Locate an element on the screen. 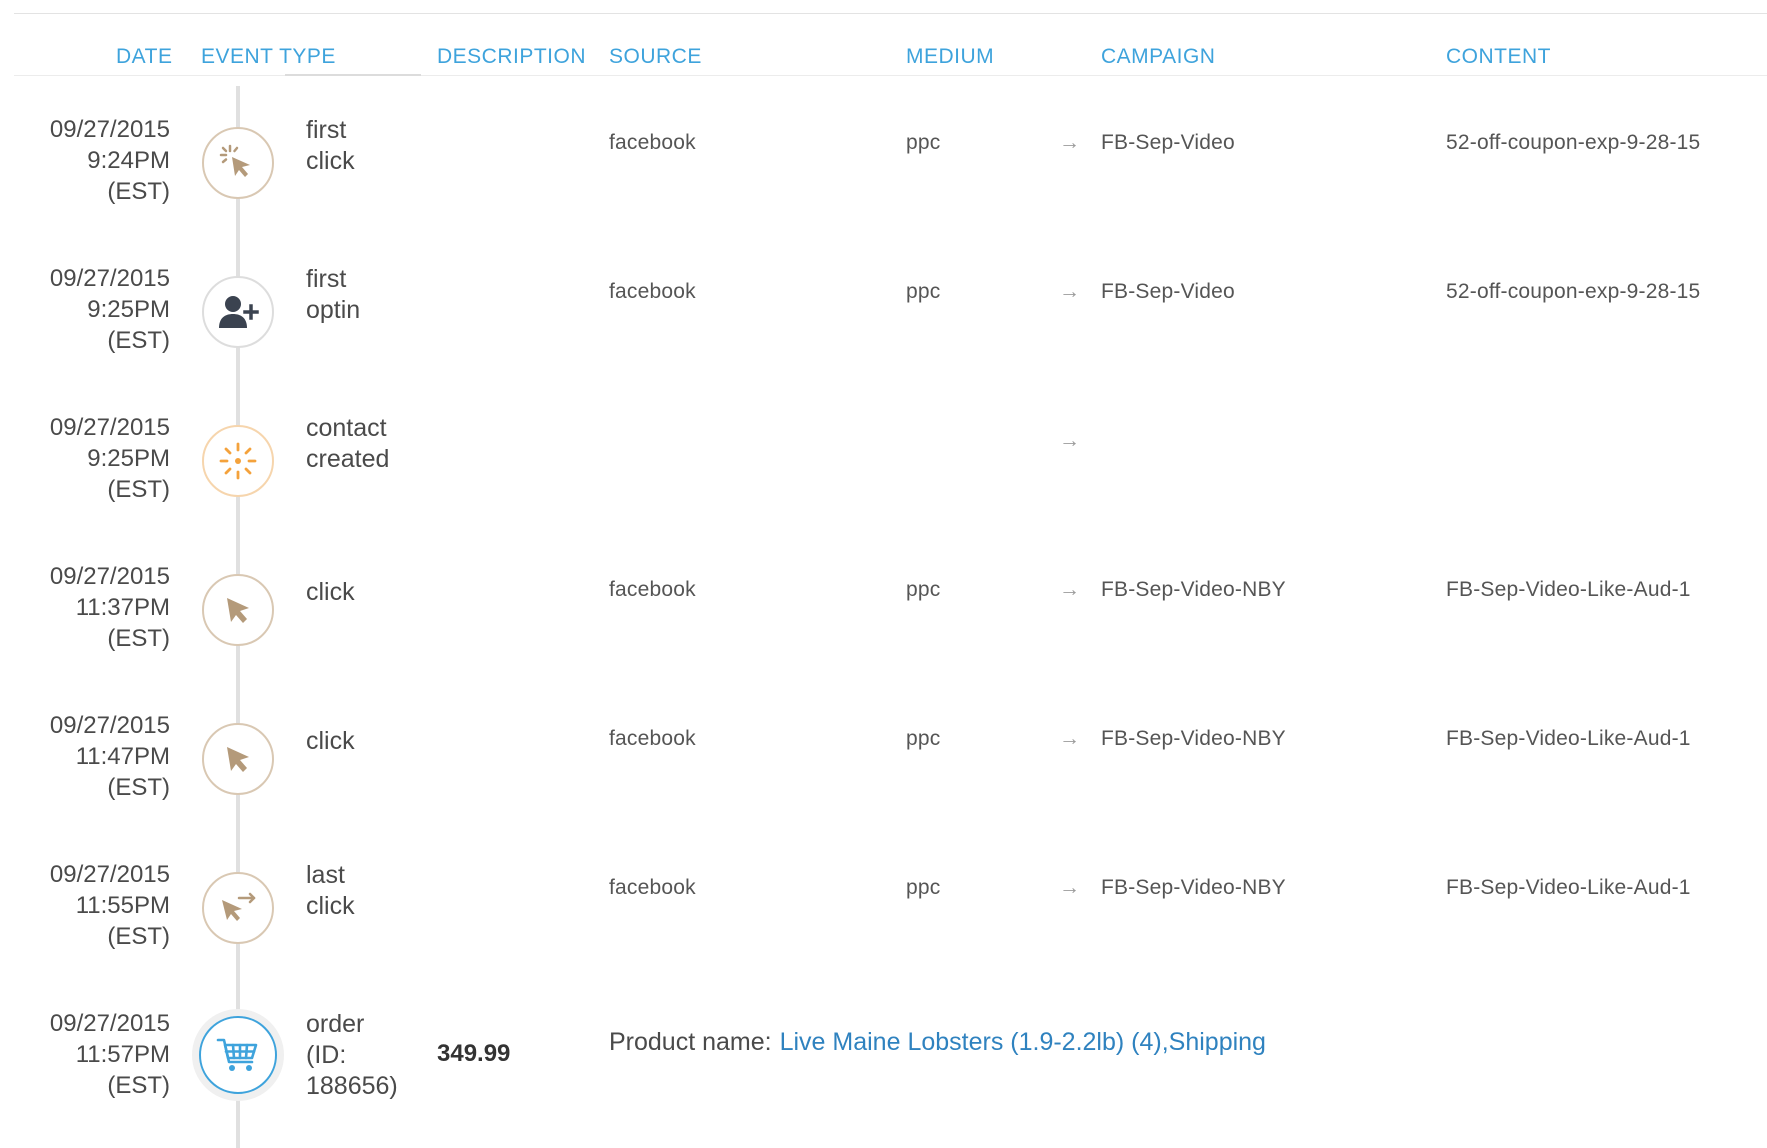 This screenshot has width=1767, height=1148. cursor-click-burst-icon is located at coordinates (238, 163).